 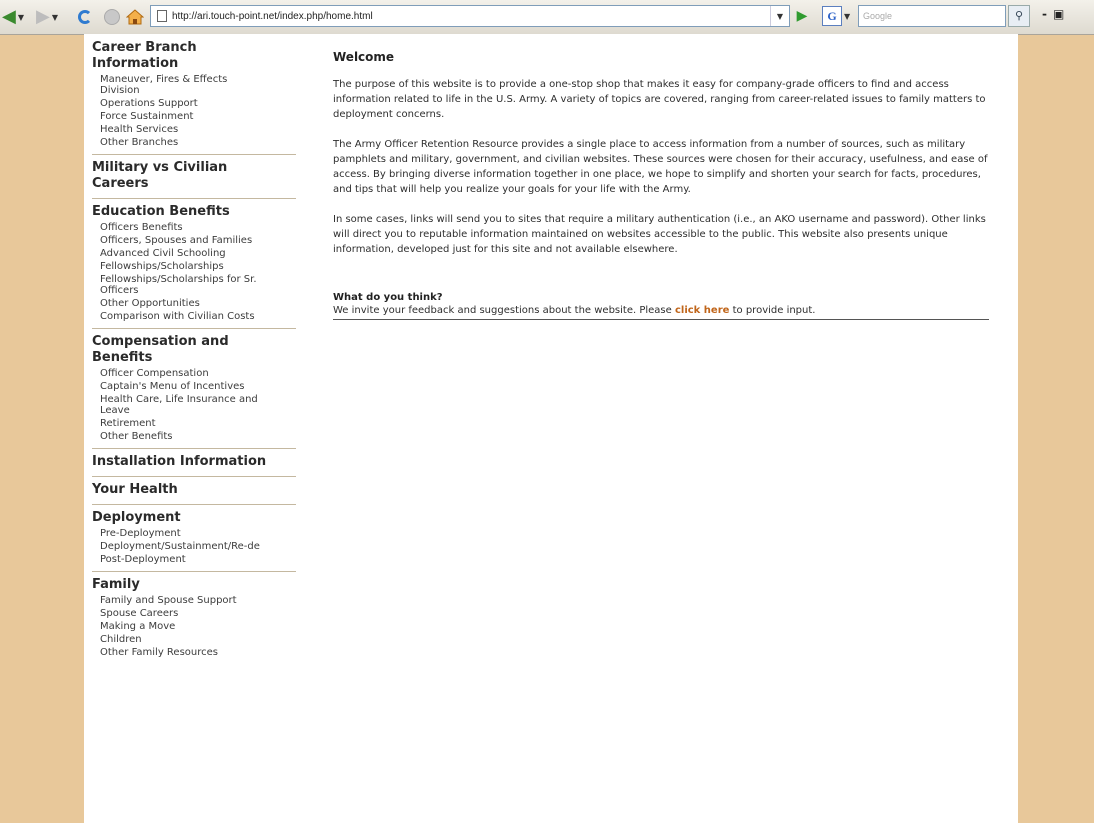 I want to click on sidebar-item-other-branches: Other Branches, so click(x=194, y=142).